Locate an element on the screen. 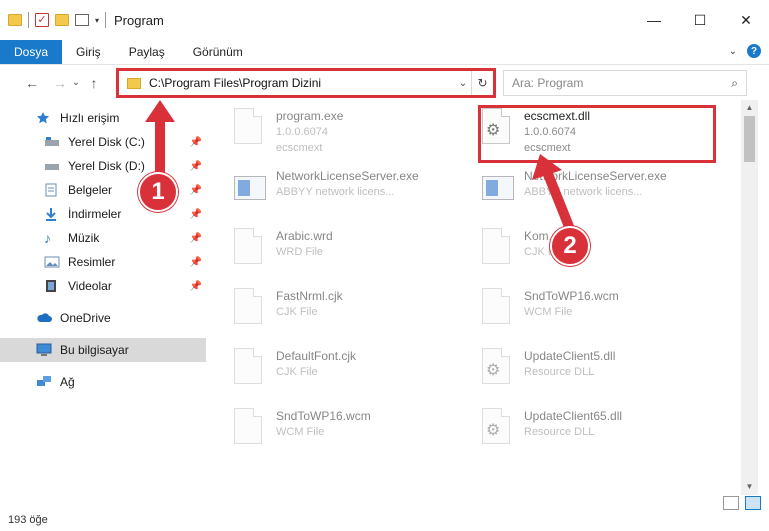  forward-arrow-icon: → is located at coordinates (60, 83).